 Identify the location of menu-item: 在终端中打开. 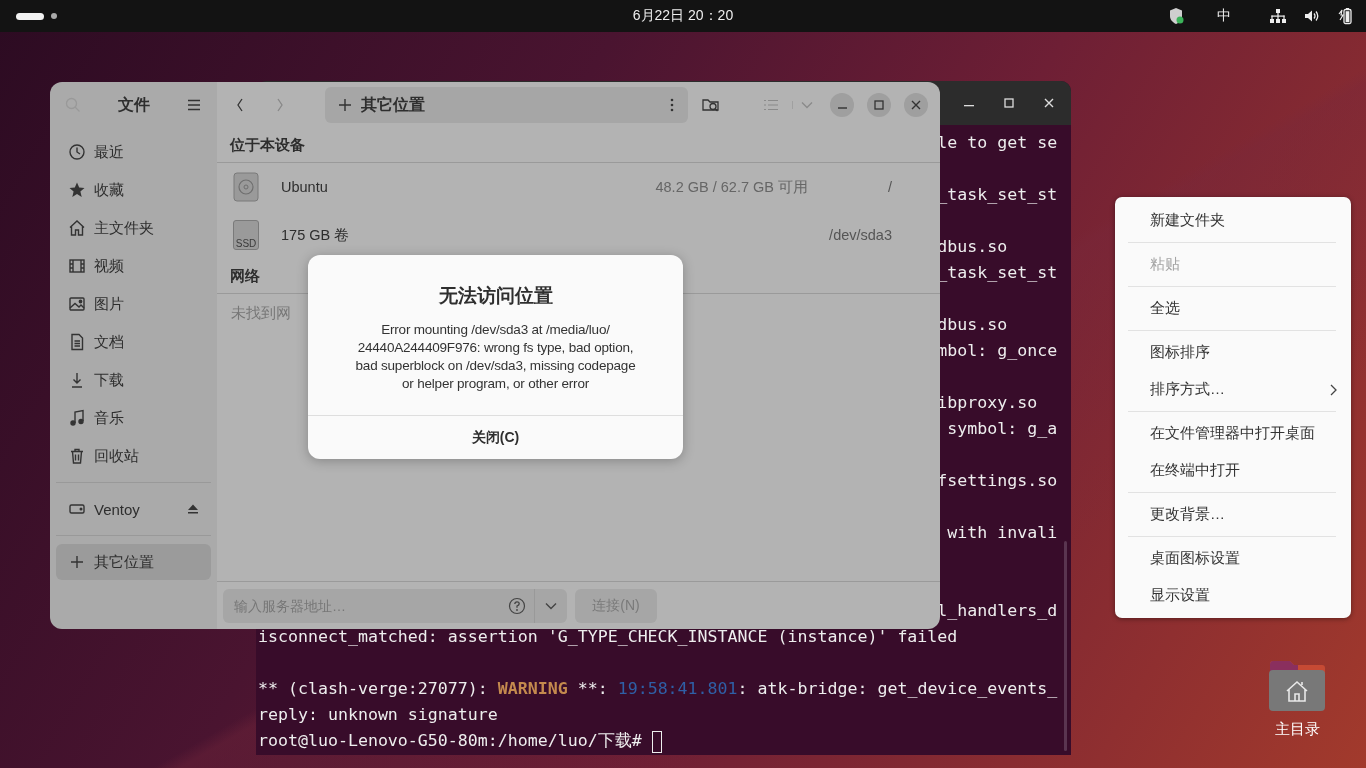
(1233, 470).